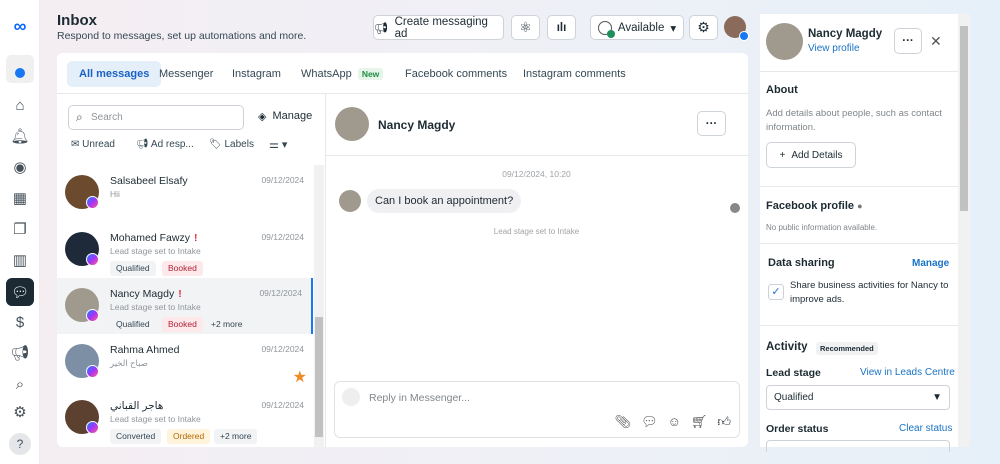 The image size is (1000, 464). What do you see at coordinates (444, 201) in the screenshot?
I see `message-bubble: Can I book an appointment?` at bounding box center [444, 201].